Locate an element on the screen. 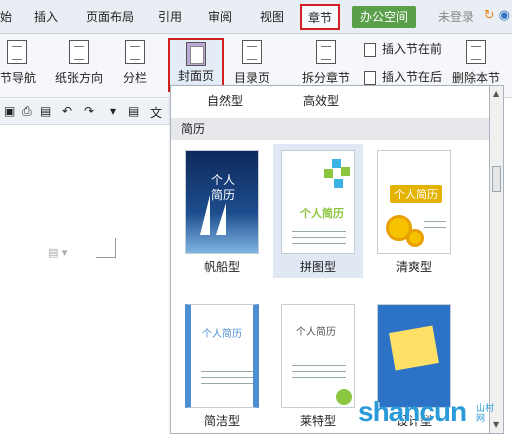 This screenshot has height=434, width=512. insert-before-label: 插入节在前 is located at coordinates (412, 49).